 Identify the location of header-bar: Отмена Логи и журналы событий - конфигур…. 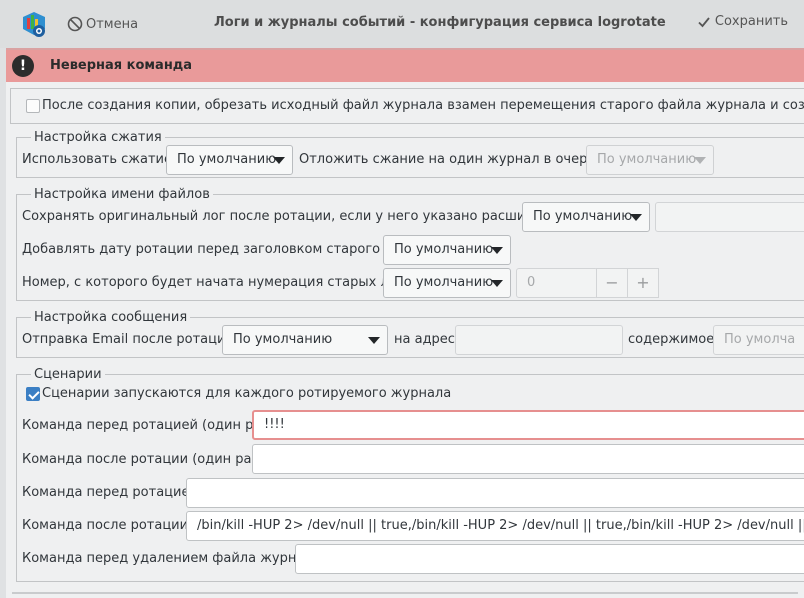
(402, 24).